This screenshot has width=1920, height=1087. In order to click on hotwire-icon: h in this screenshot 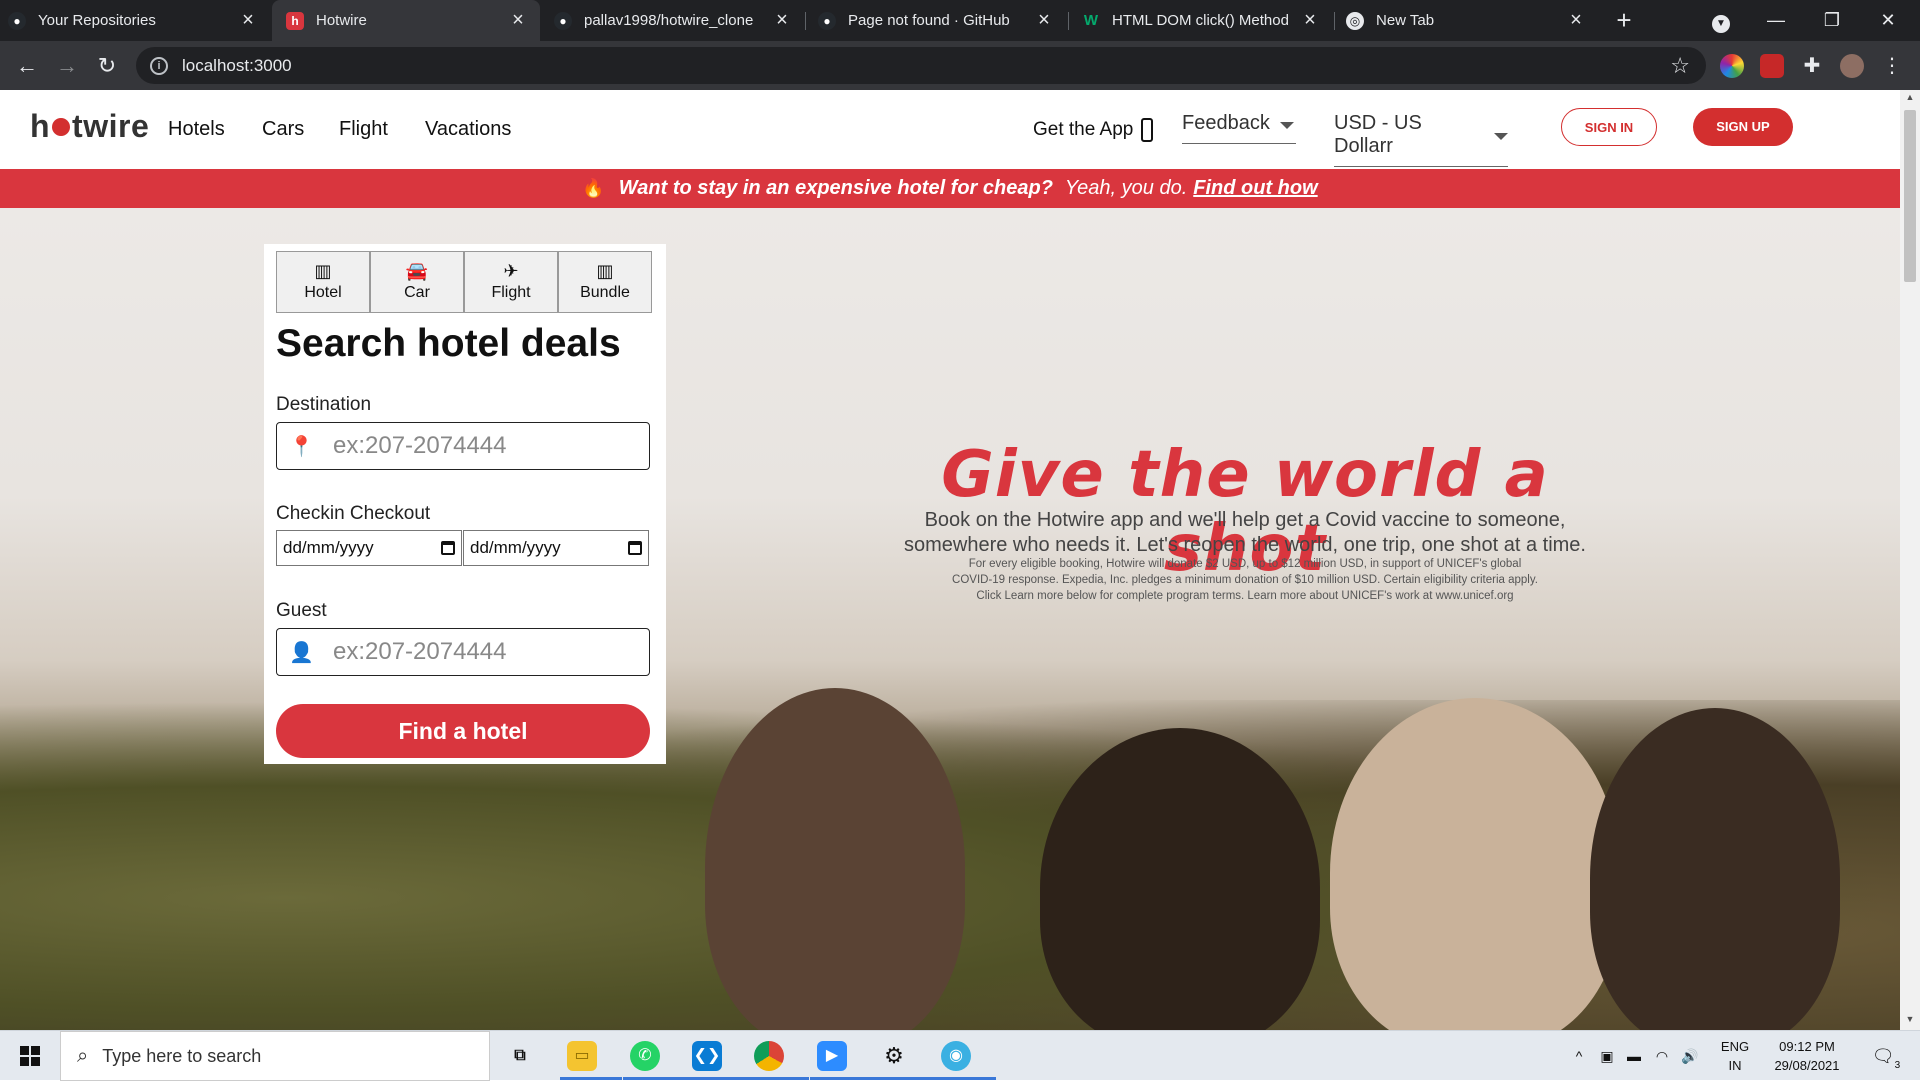, I will do `click(295, 20)`.